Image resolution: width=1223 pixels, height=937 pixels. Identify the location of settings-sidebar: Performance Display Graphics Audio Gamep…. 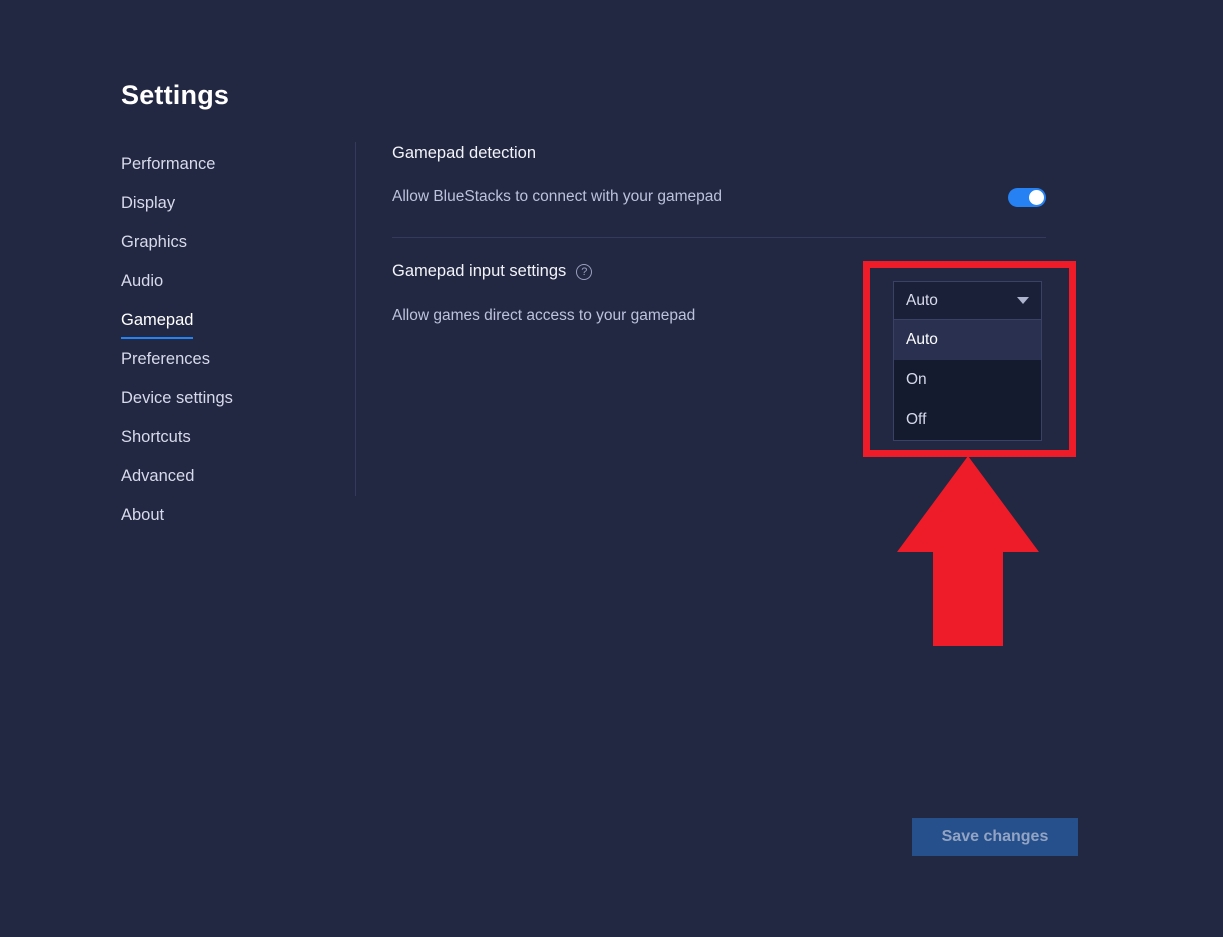
(228, 347).